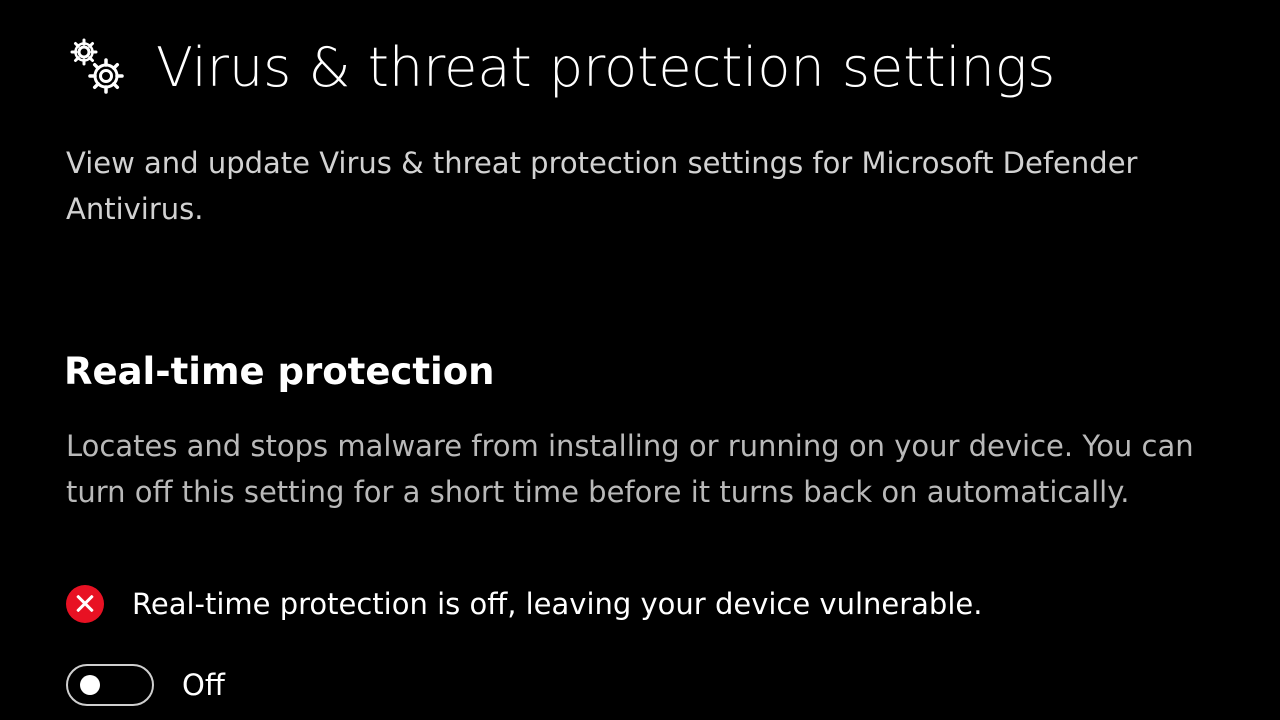  Describe the element at coordinates (90, 685) in the screenshot. I see `toggle-knob` at that location.